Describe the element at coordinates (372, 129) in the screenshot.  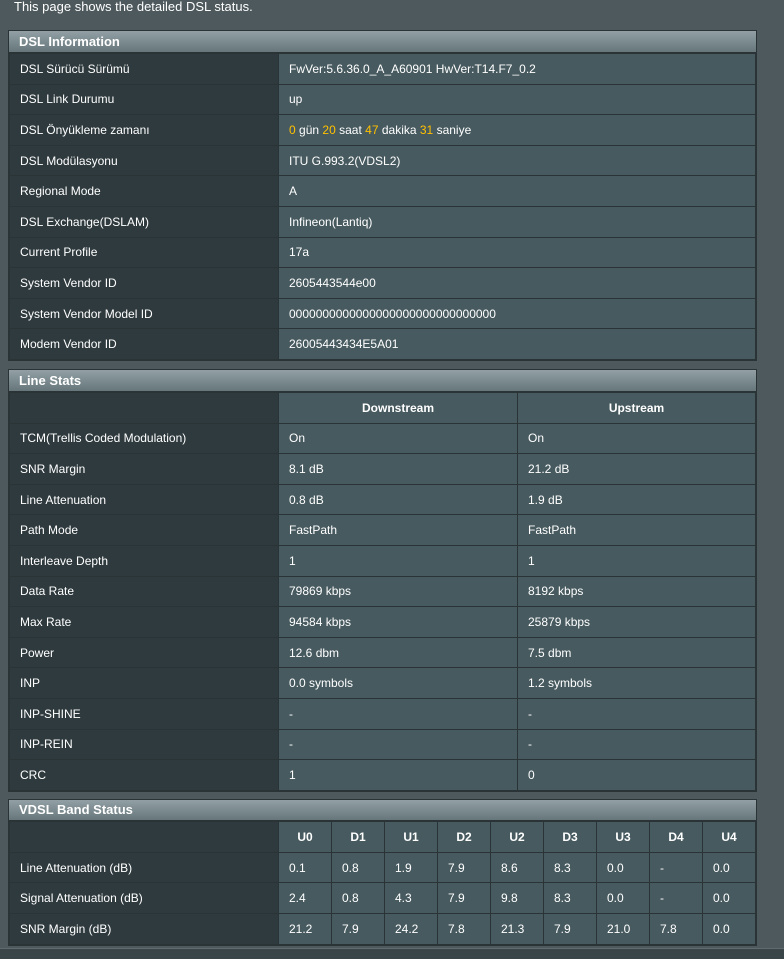
I see `uptime-minutes: 47` at that location.